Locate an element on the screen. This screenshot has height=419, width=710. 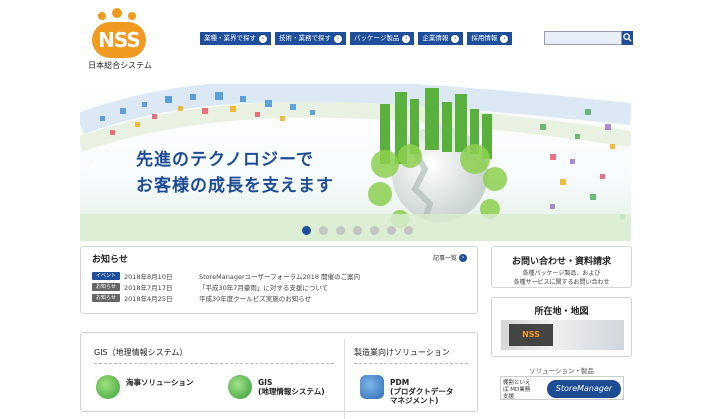
company-logo: NSS 日本総合システム is located at coordinates (120, 39).